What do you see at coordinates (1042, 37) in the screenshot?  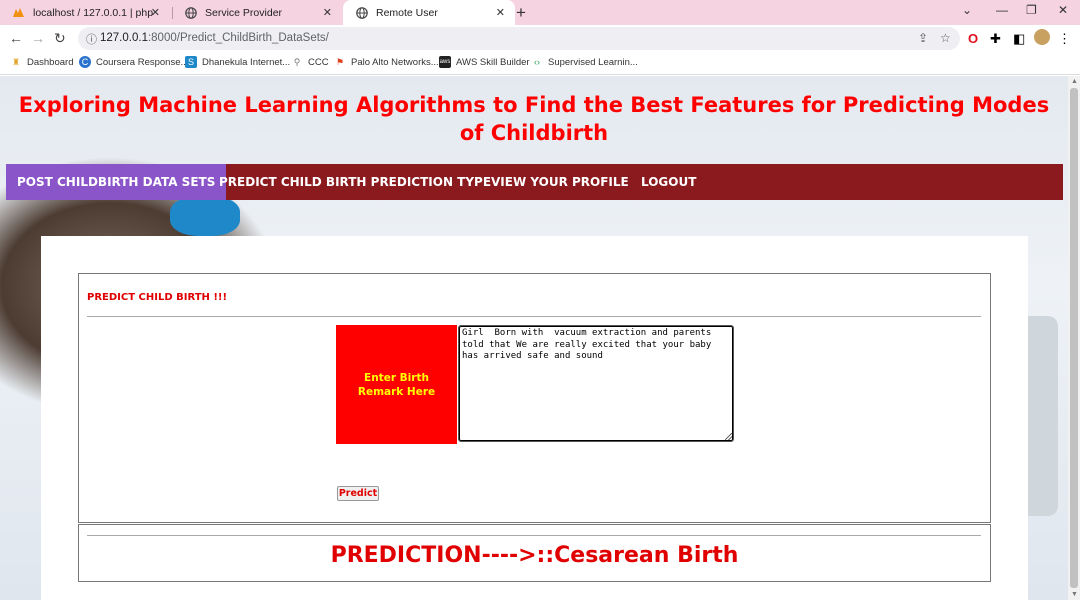 I see `profile-avatar` at bounding box center [1042, 37].